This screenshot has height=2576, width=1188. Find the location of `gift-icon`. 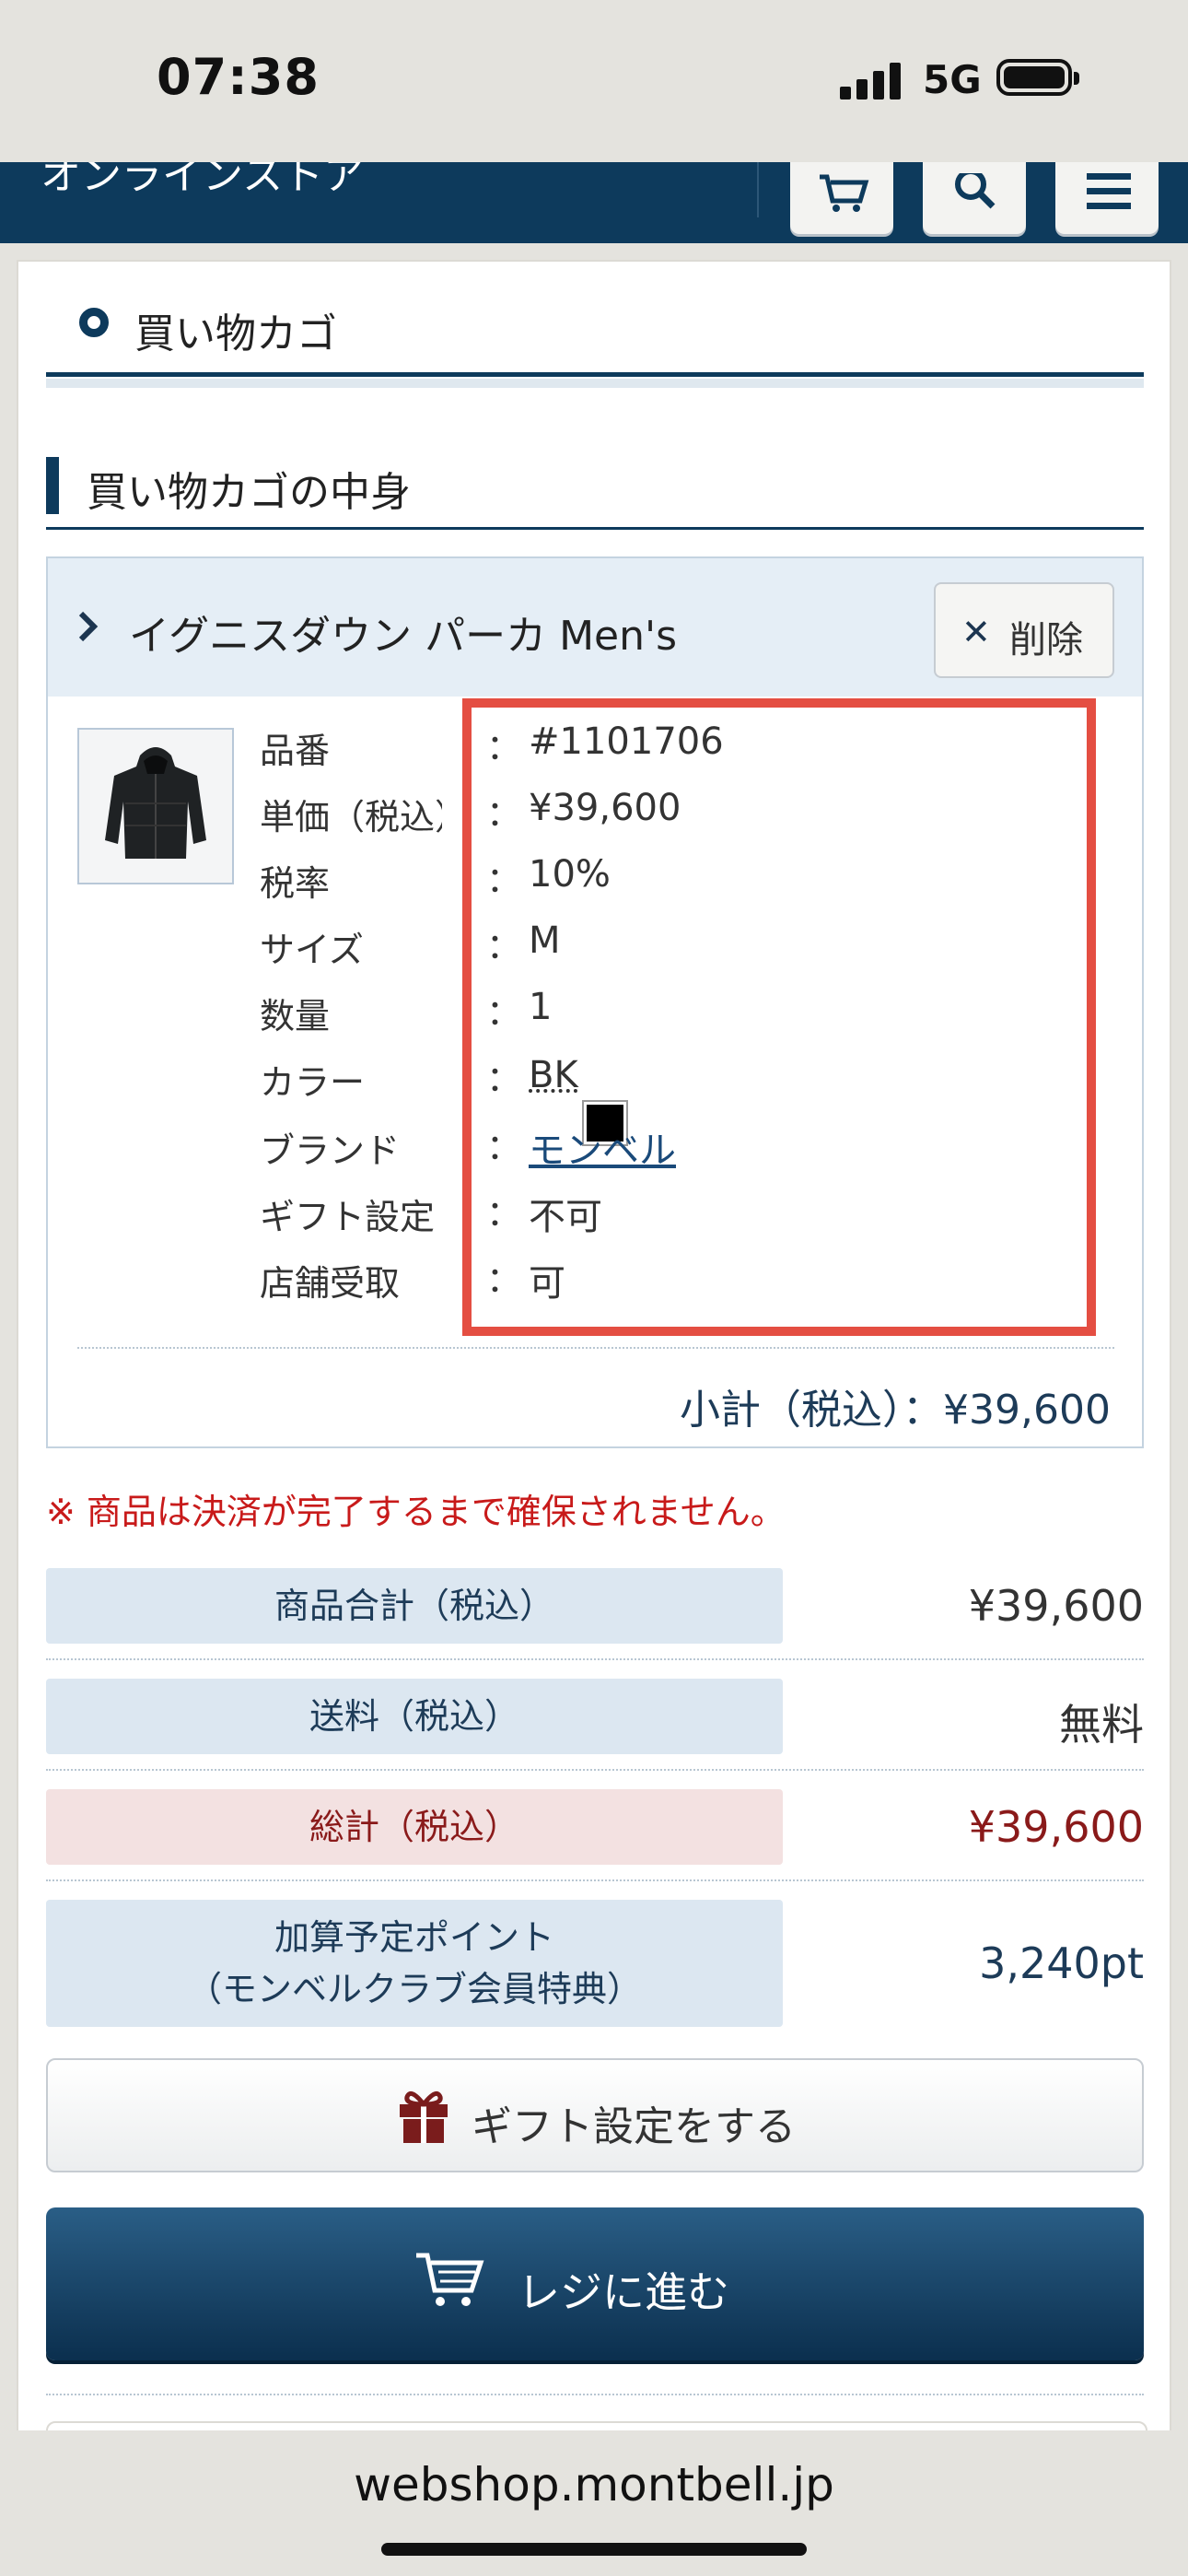

gift-icon is located at coordinates (424, 2116).